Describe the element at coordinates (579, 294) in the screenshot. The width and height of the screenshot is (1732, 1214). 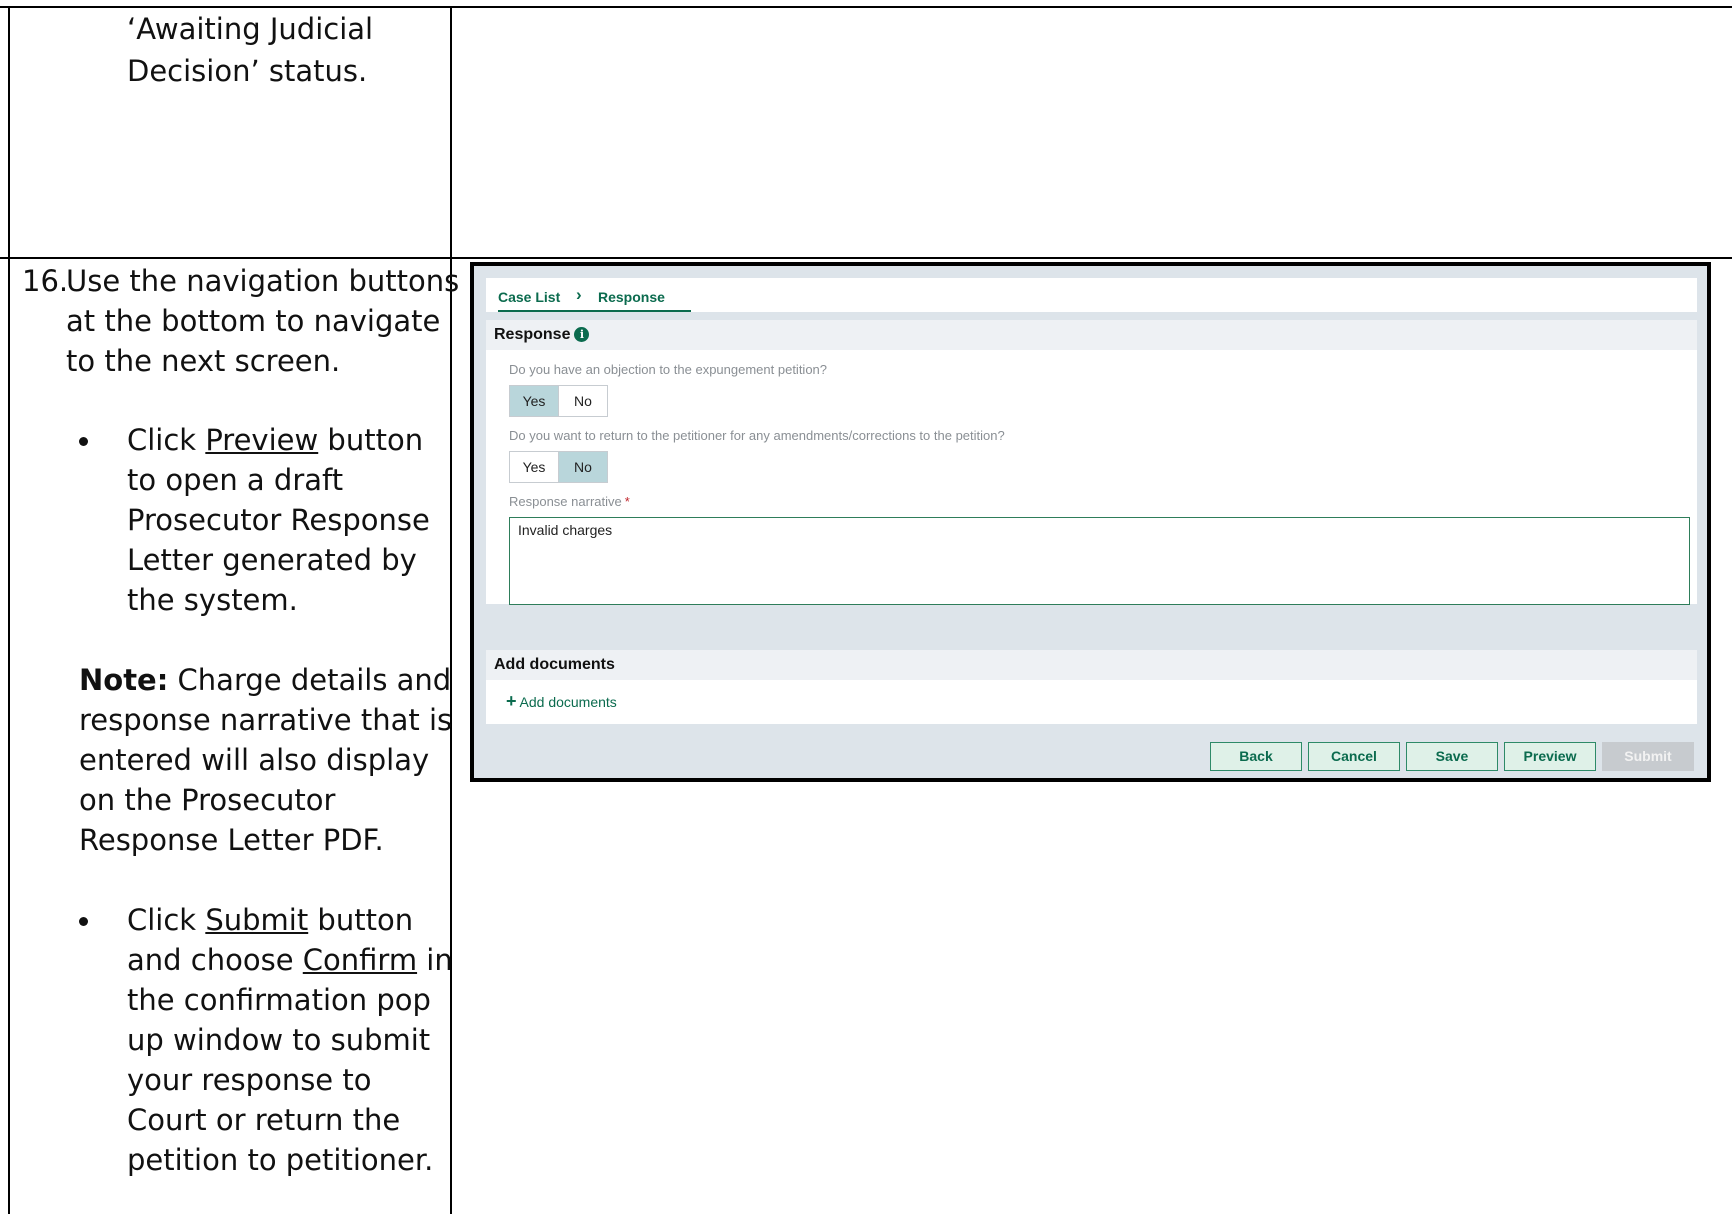
I see `chevron-right-icon: ›` at that location.